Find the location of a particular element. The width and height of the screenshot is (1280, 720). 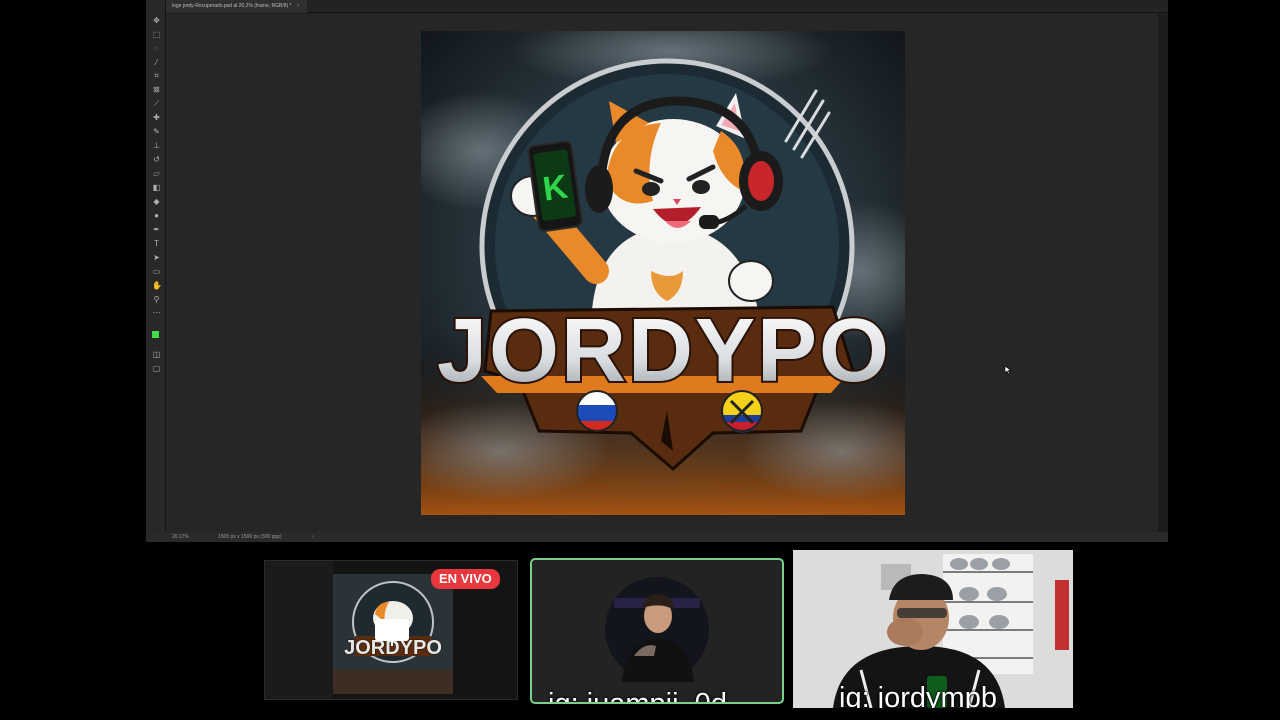

colombia-flag-badge is located at coordinates (742, 411).